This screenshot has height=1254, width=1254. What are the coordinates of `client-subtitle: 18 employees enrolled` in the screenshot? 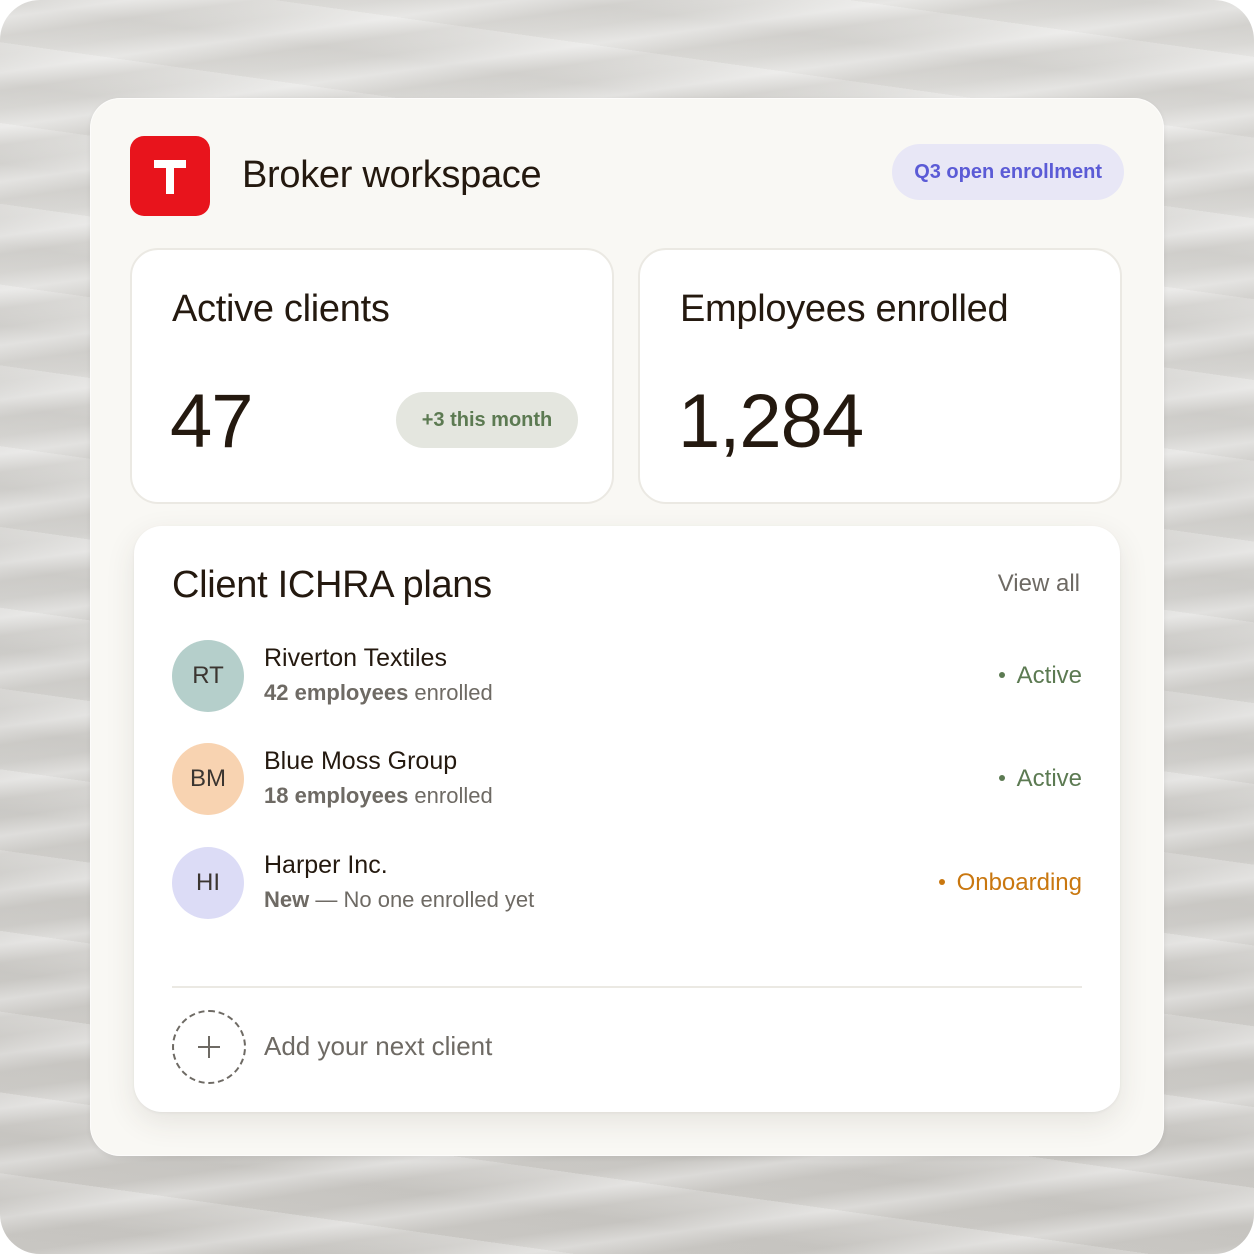 It's located at (378, 795).